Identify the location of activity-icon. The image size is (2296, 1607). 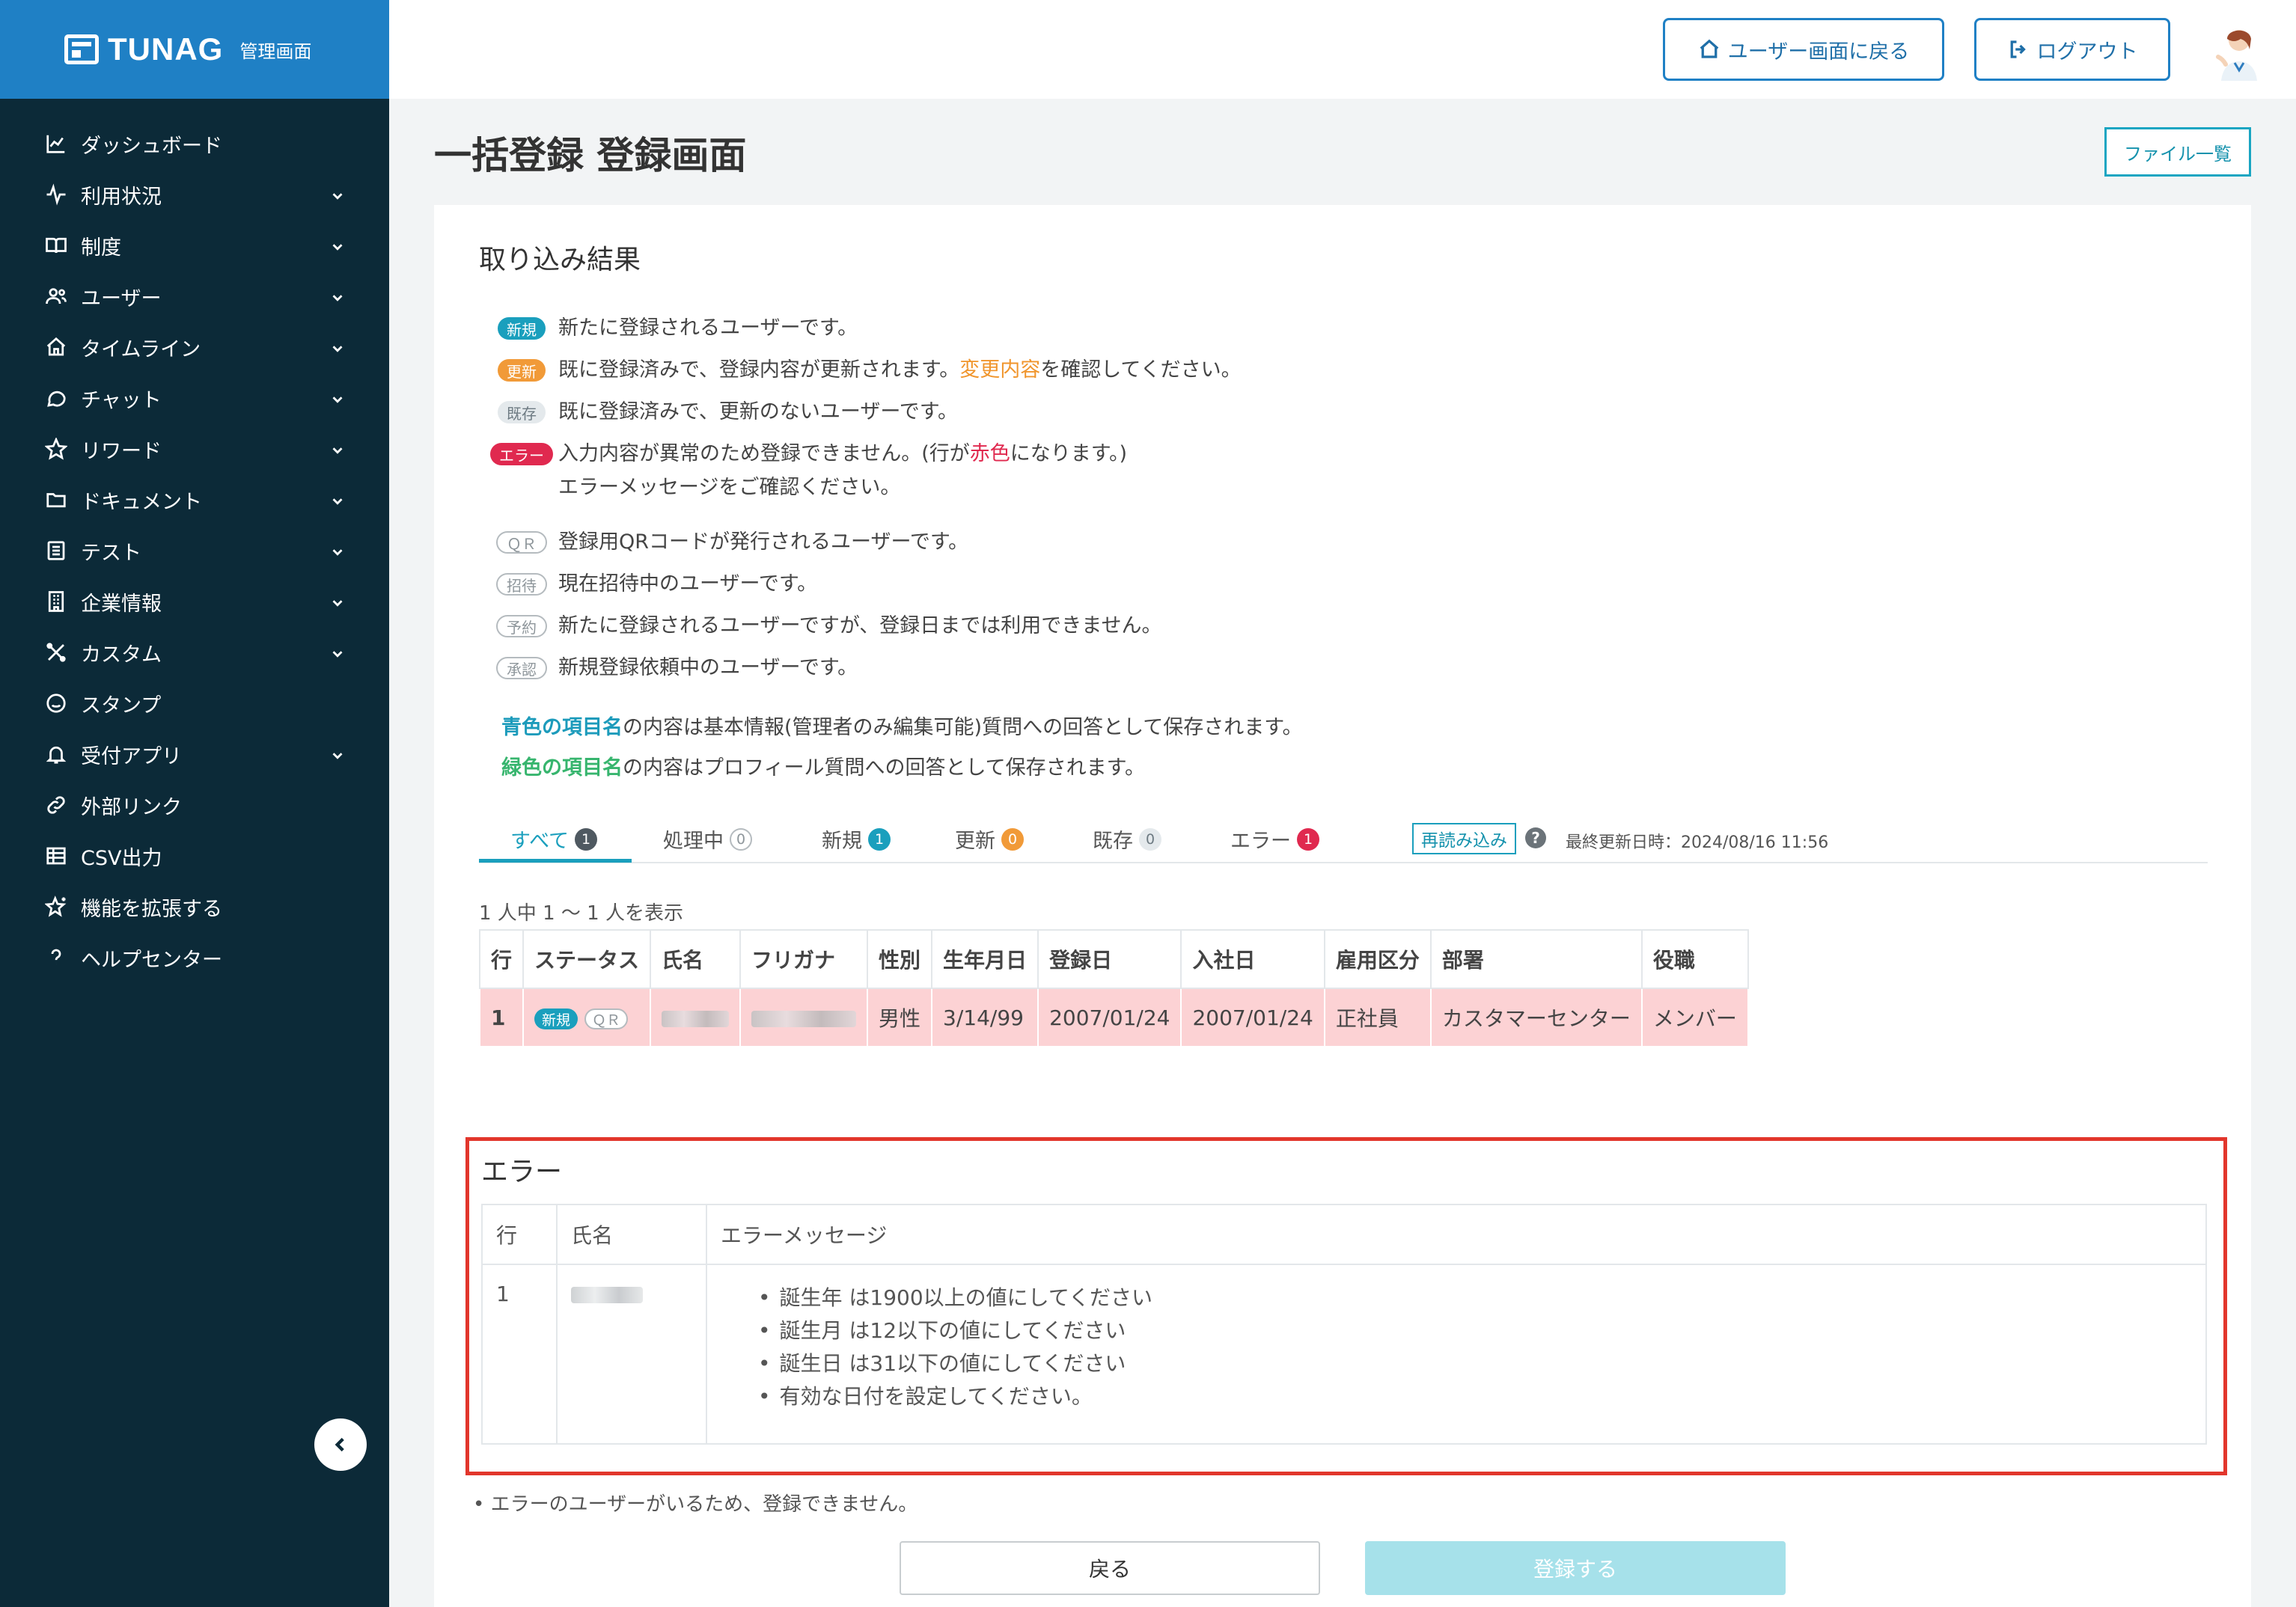
(56, 194).